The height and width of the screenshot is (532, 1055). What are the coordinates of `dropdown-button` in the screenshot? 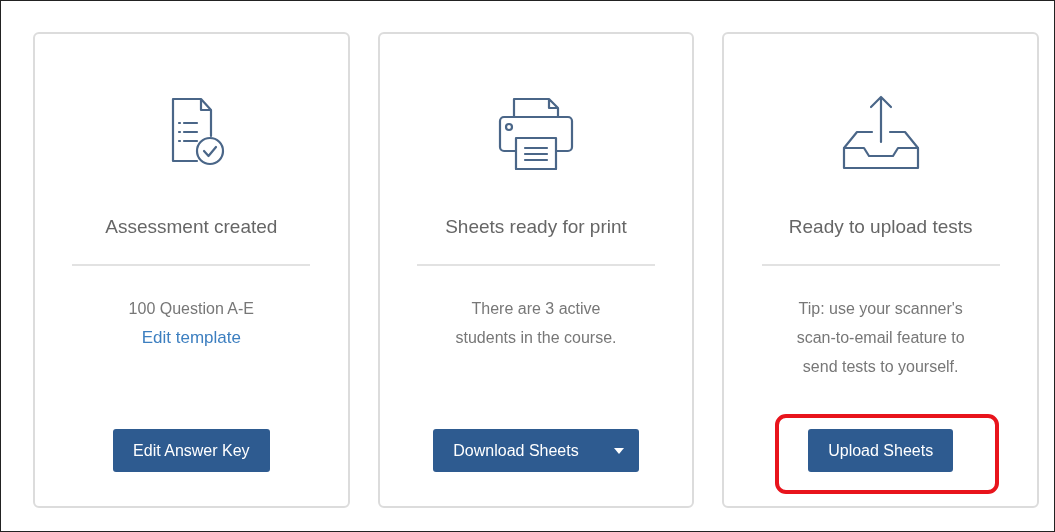 It's located at (618, 450).